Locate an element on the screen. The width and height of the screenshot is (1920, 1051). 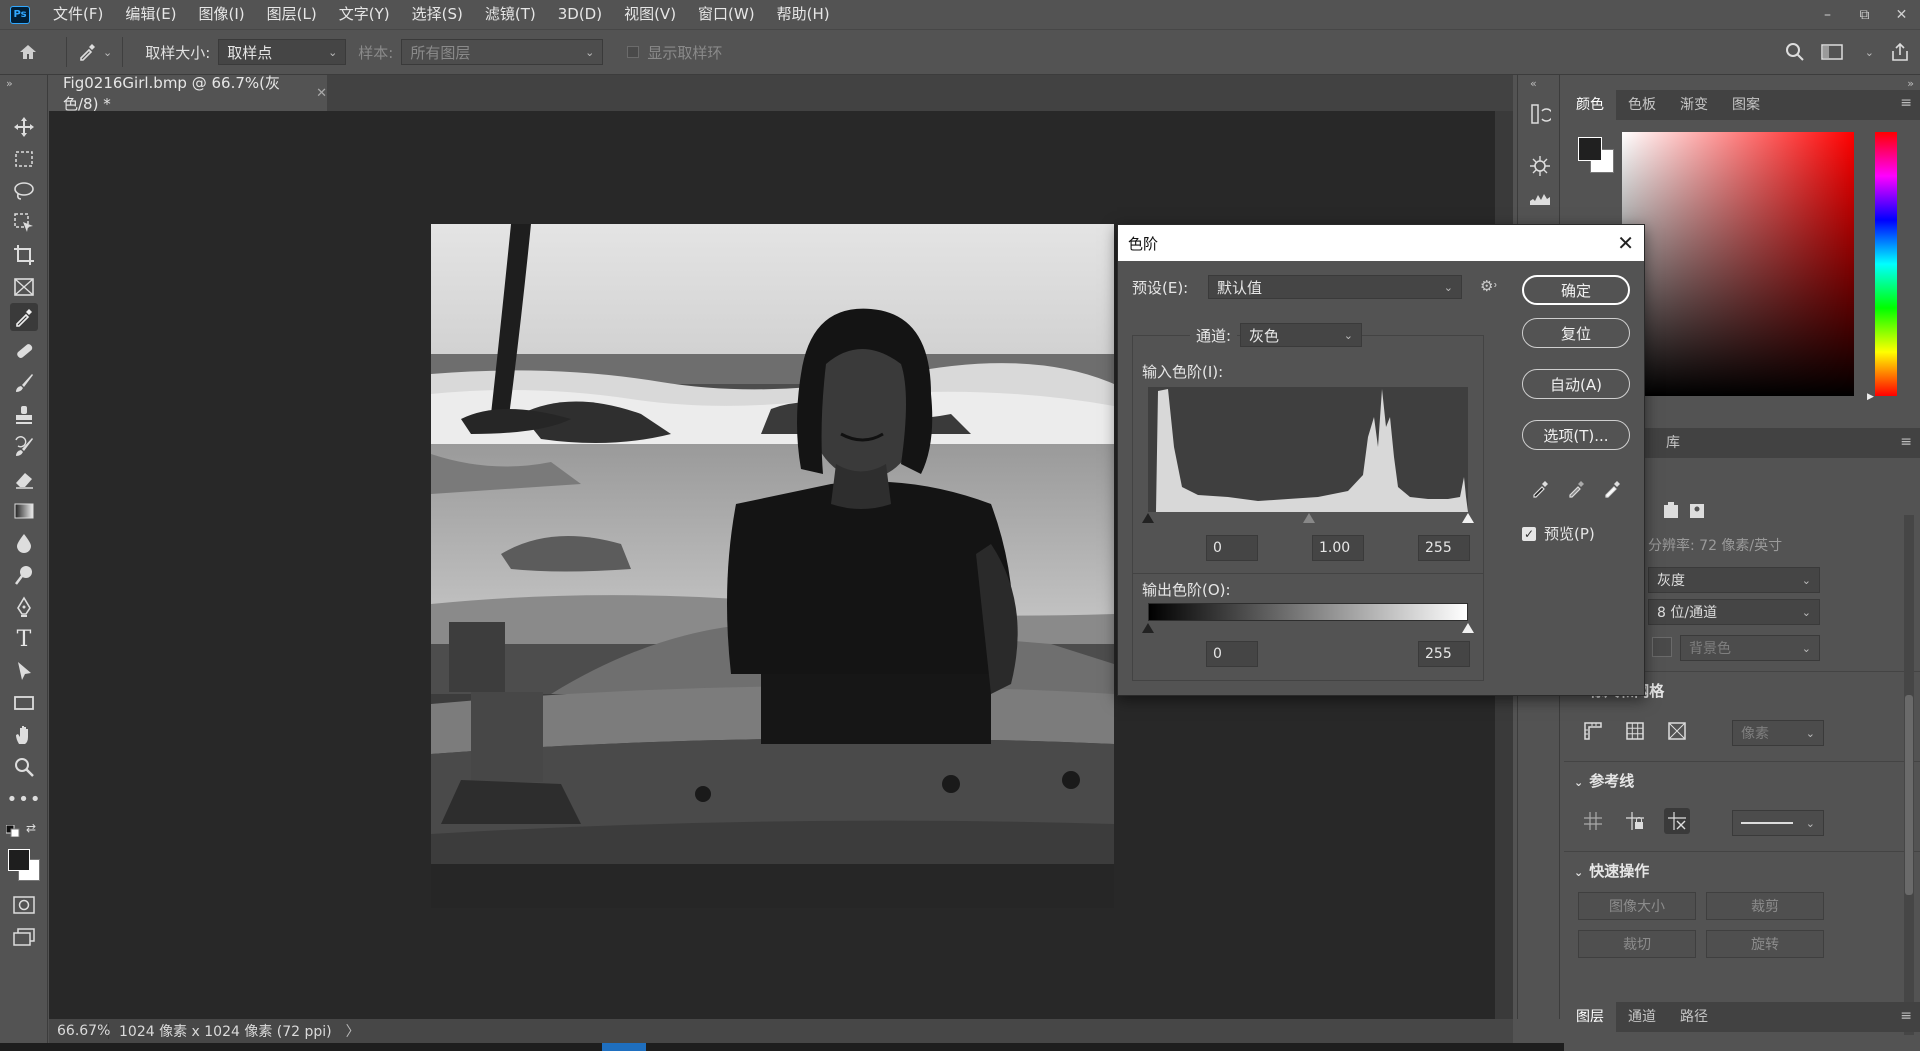
more-tools-icon: ••• is located at coordinates (24, 799).